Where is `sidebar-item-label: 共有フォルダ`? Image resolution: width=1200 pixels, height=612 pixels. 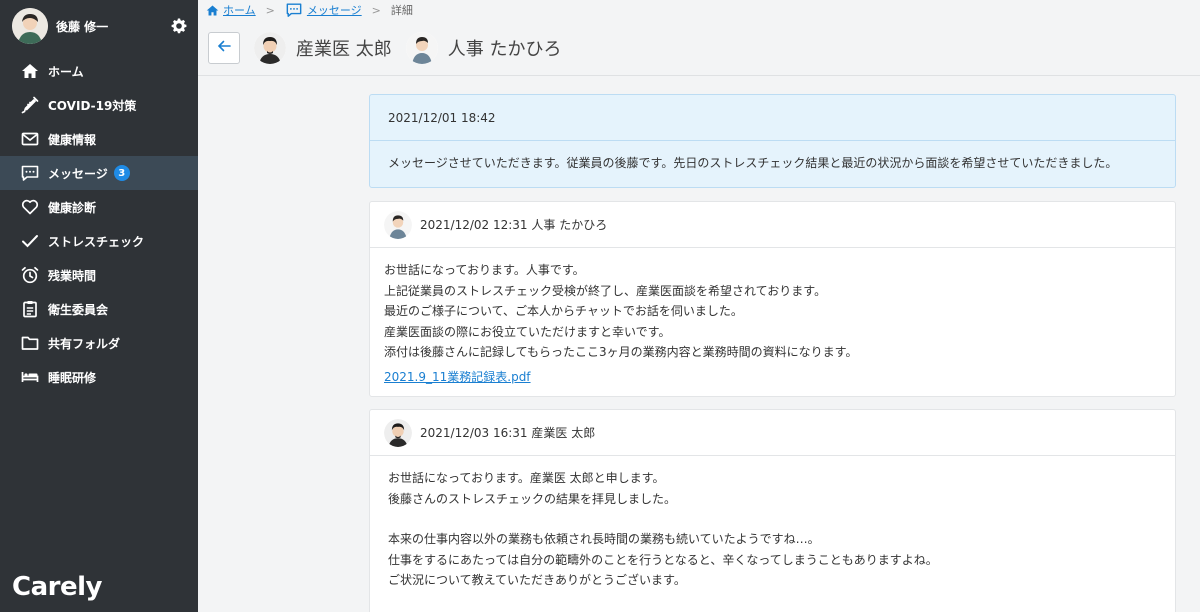
sidebar-item-label: 共有フォルダ is located at coordinates (84, 343).